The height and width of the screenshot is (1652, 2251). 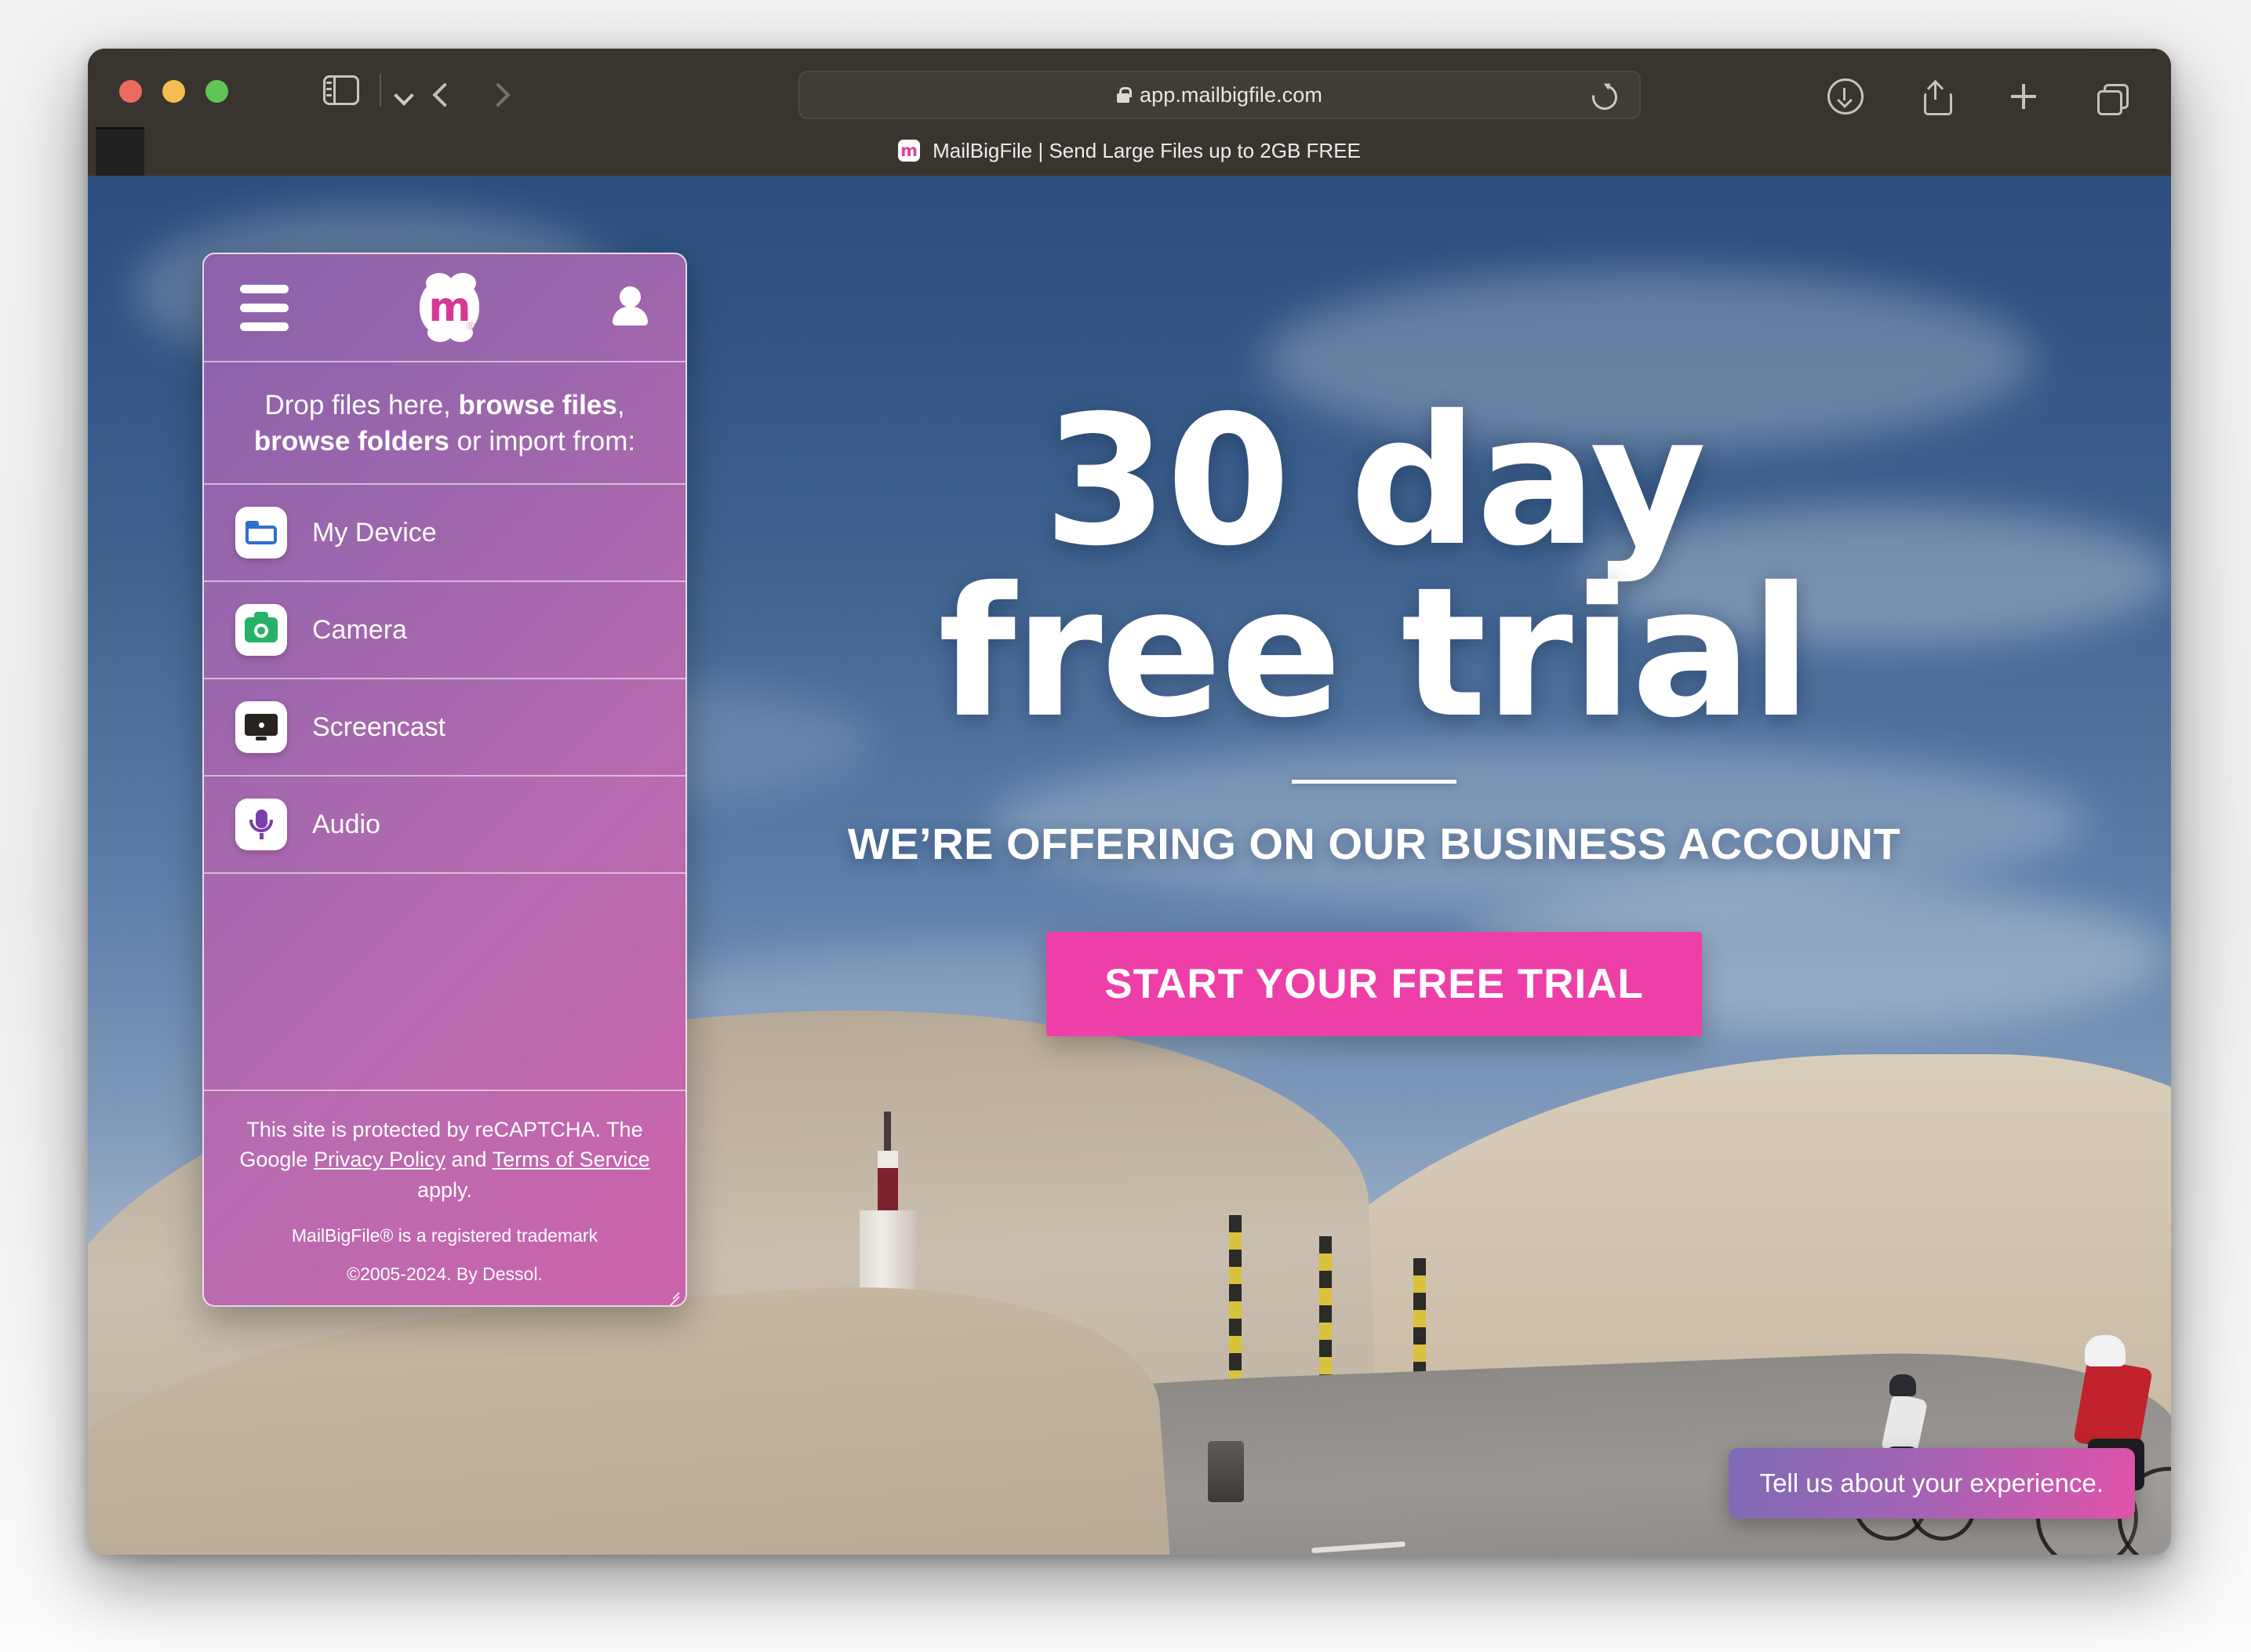 I want to click on hero-divider, so click(x=1374, y=782).